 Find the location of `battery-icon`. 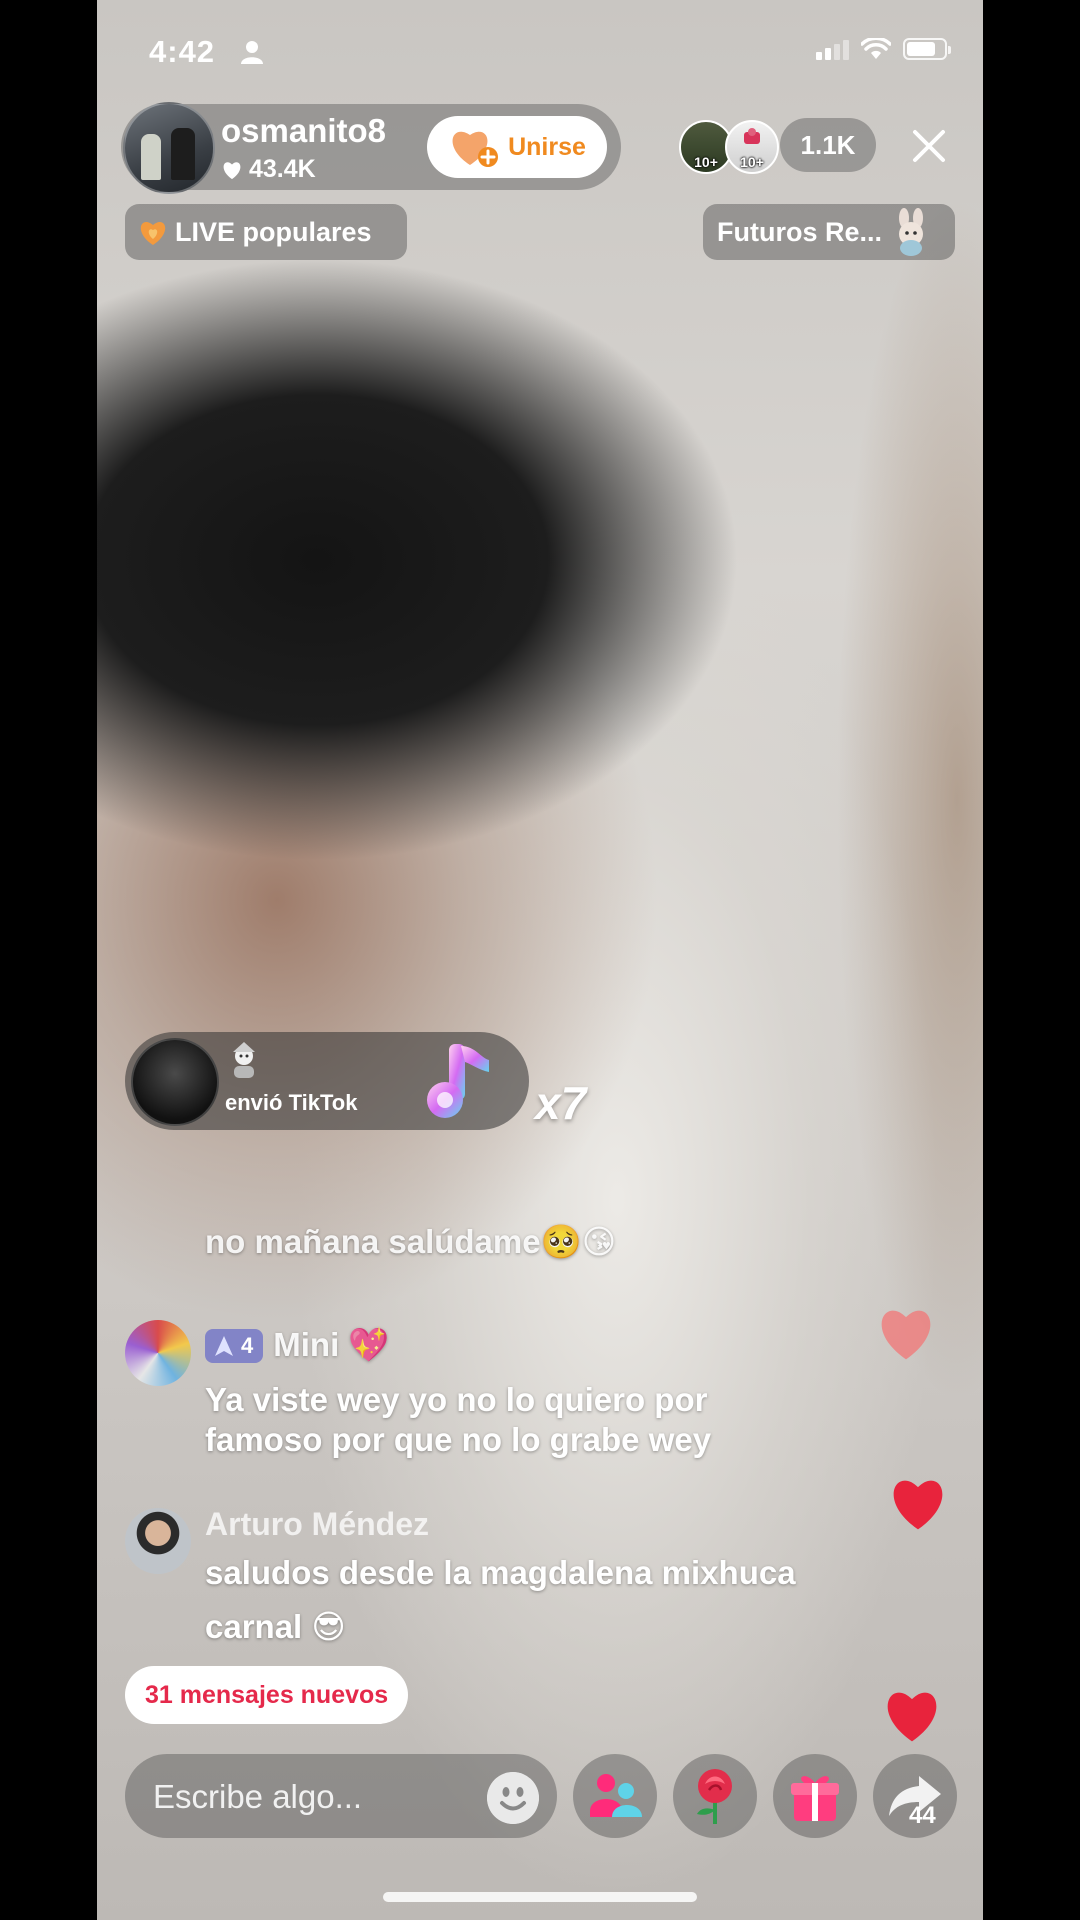

battery-icon is located at coordinates (927, 49).